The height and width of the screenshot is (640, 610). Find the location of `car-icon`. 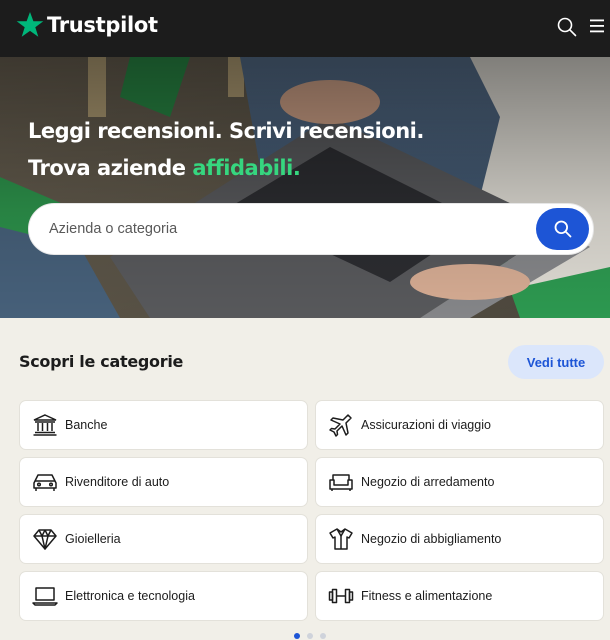

car-icon is located at coordinates (45, 482).